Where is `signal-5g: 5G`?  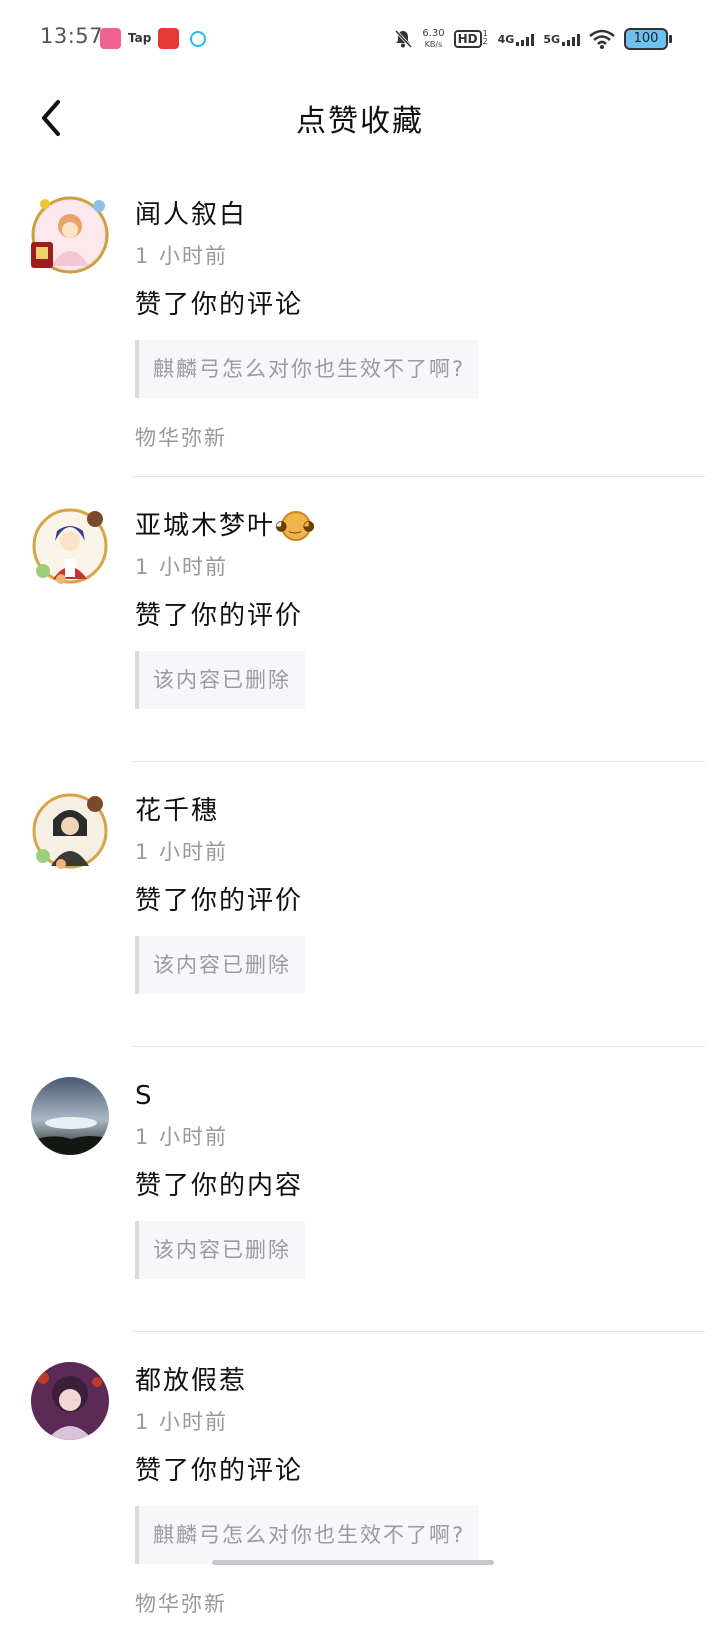 signal-5g: 5G is located at coordinates (561, 39).